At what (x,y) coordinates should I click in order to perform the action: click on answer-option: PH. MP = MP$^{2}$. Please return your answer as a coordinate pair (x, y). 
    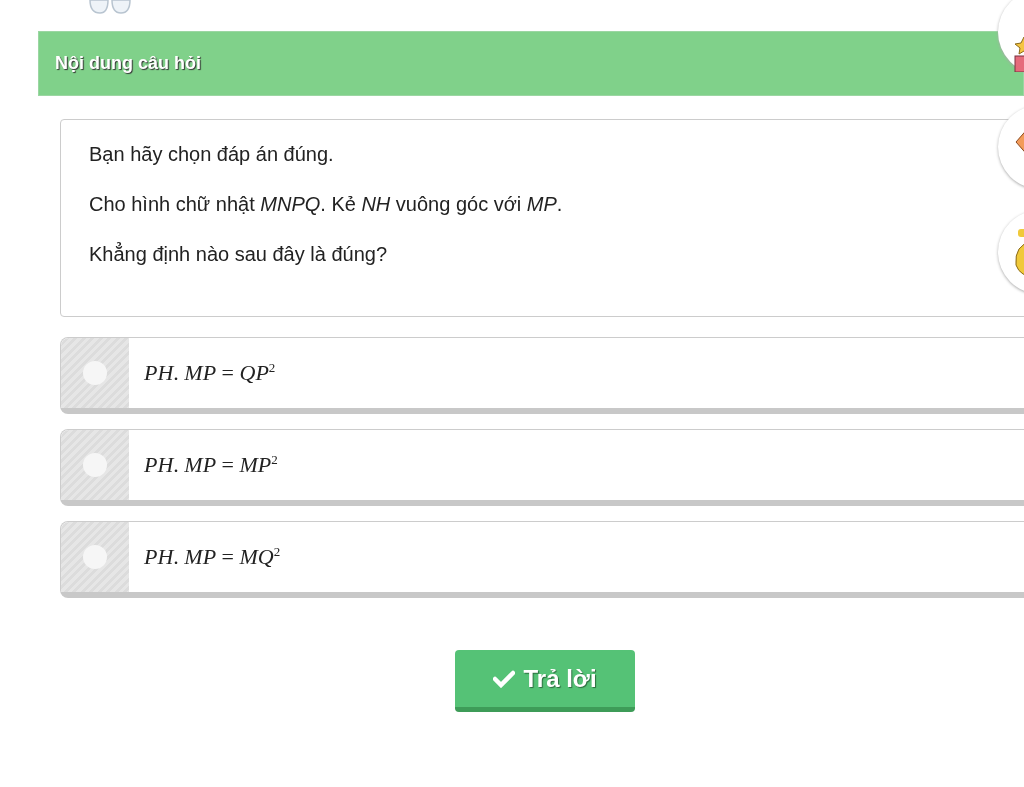
    Looking at the image, I should click on (542, 467).